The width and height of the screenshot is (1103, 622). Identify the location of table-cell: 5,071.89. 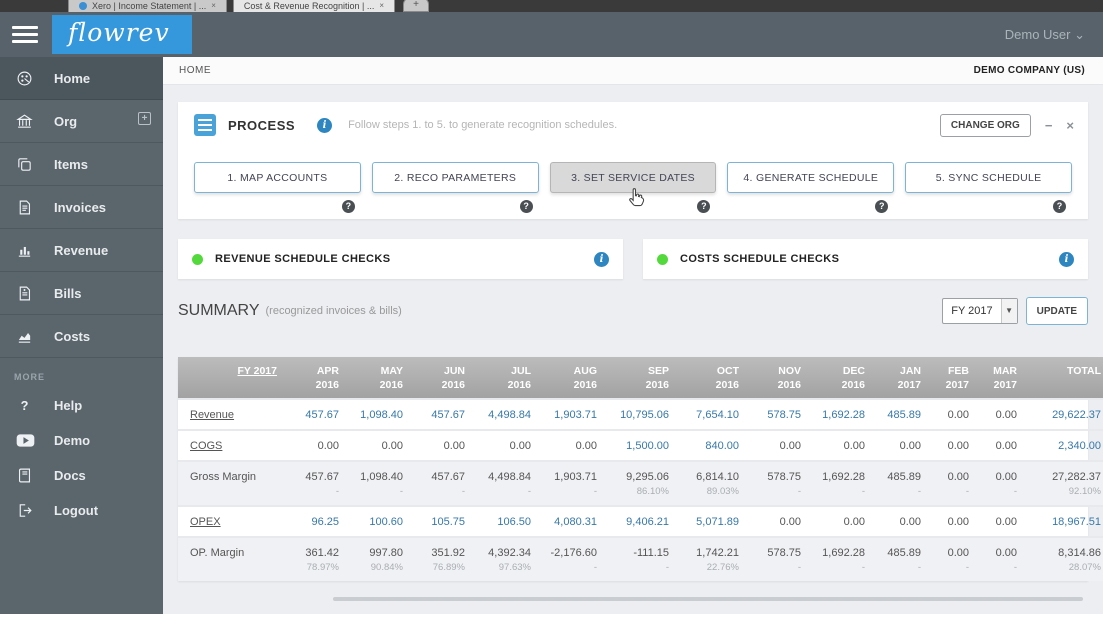
(713, 521).